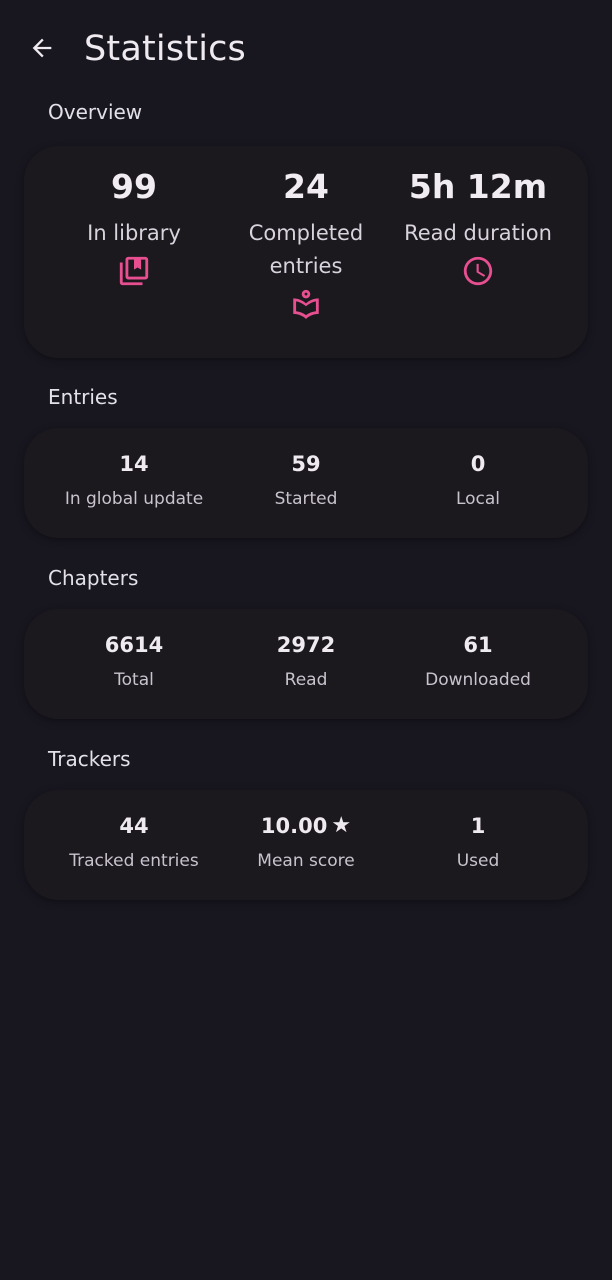 This screenshot has height=1280, width=612. Describe the element at coordinates (478, 680) in the screenshot. I see `stat-label: Downloaded` at that location.